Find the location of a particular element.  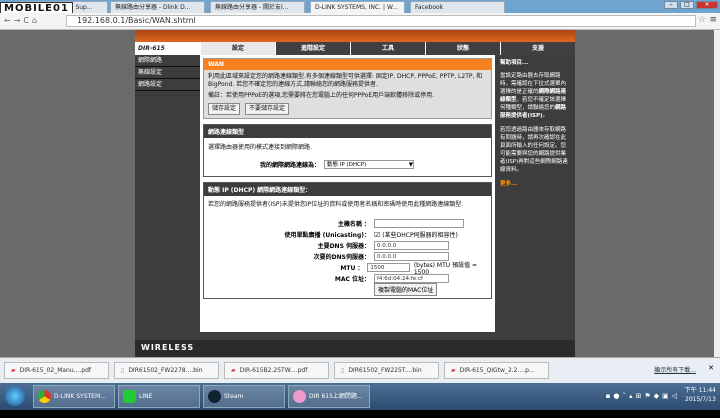

chrome-icon is located at coordinates (44, 396).